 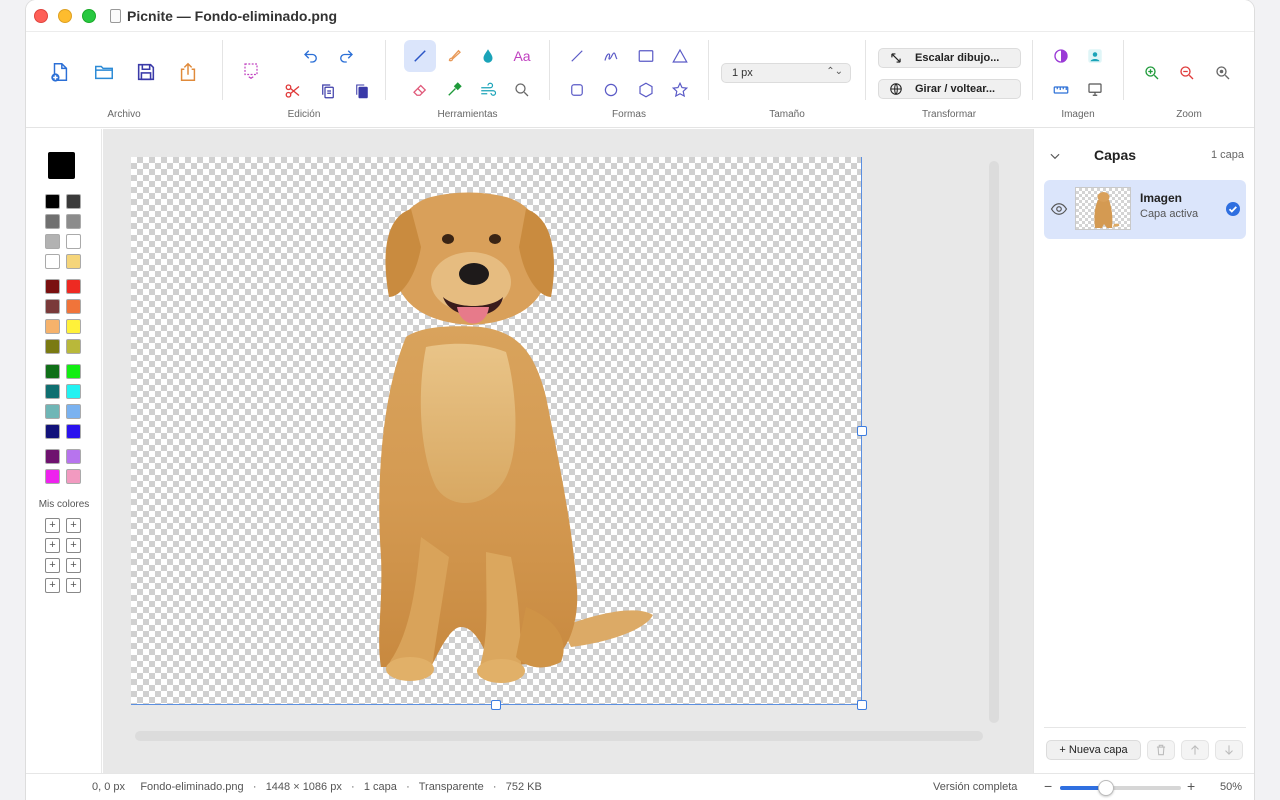 What do you see at coordinates (146, 72) in the screenshot?
I see `save-button` at bounding box center [146, 72].